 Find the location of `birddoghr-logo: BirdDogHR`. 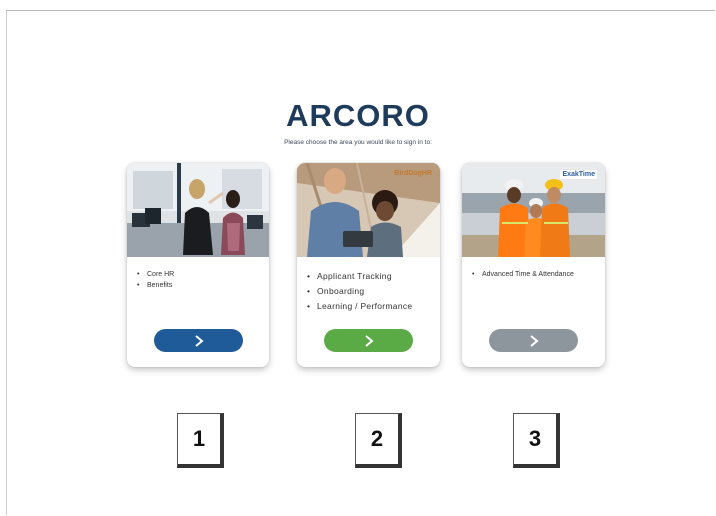

birddoghr-logo: BirdDogHR is located at coordinates (413, 173).